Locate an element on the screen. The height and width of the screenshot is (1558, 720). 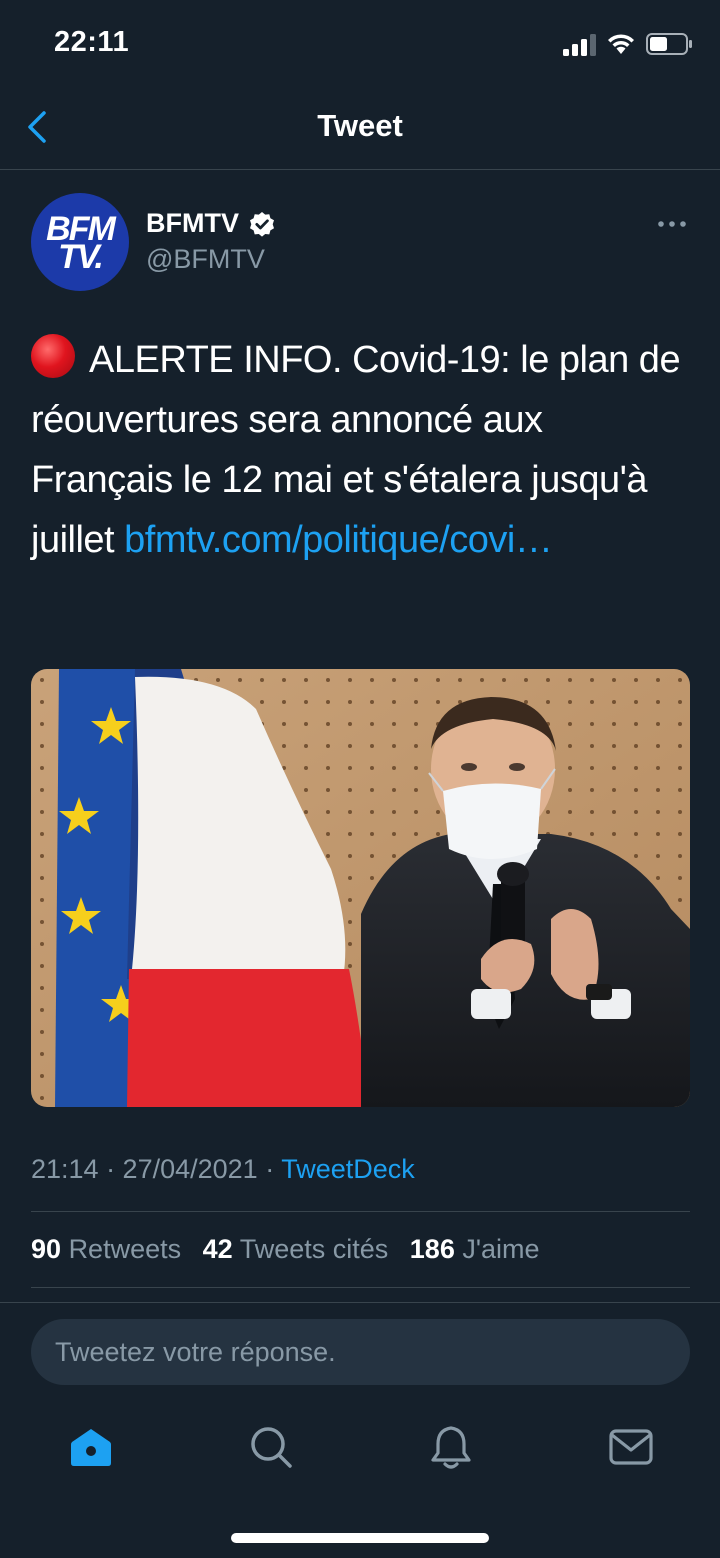
quotes-count: 42 is located at coordinates (217, 1249).